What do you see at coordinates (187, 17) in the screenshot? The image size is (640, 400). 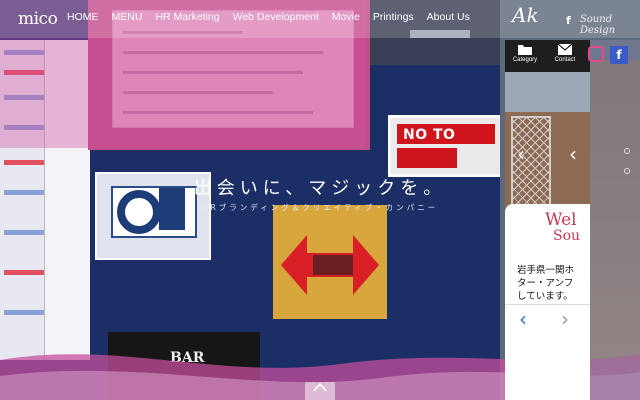 I see `nav-hr-marketing: HR Marketing` at bounding box center [187, 17].